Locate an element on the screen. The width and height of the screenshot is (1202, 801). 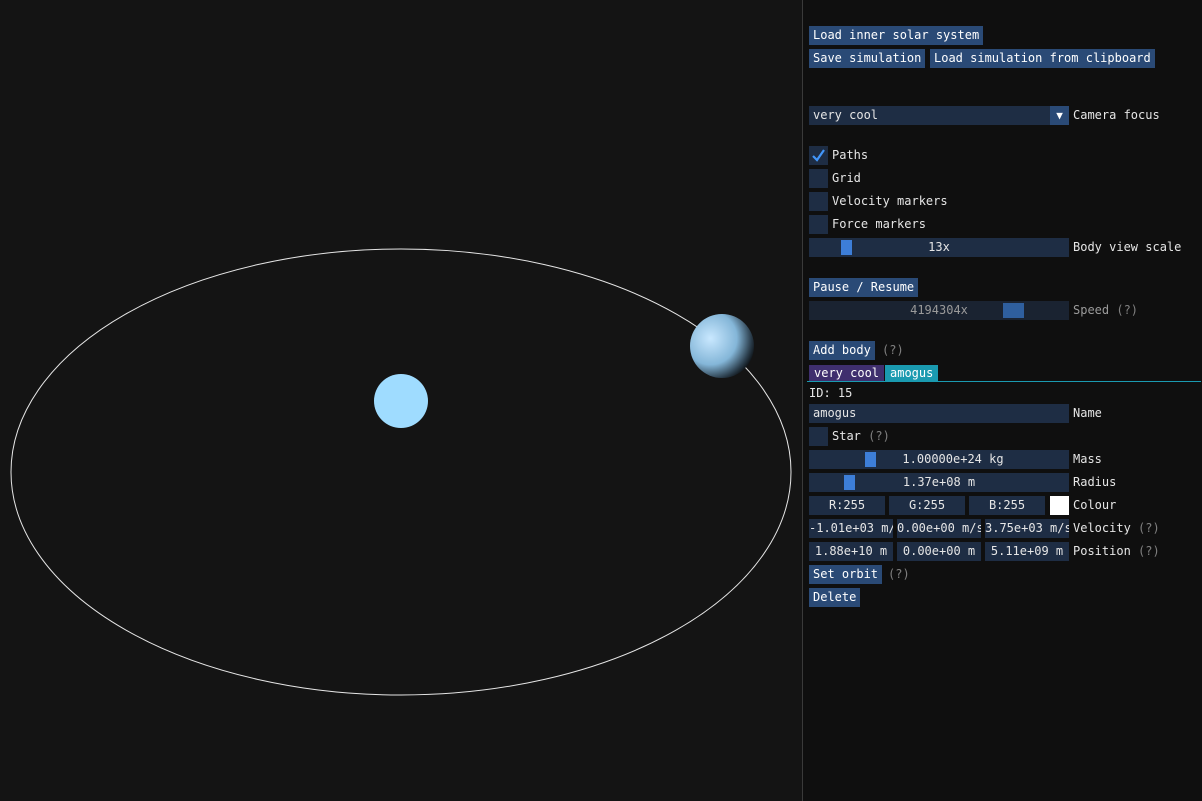
colour-g-input: G:255 is located at coordinates (927, 505).